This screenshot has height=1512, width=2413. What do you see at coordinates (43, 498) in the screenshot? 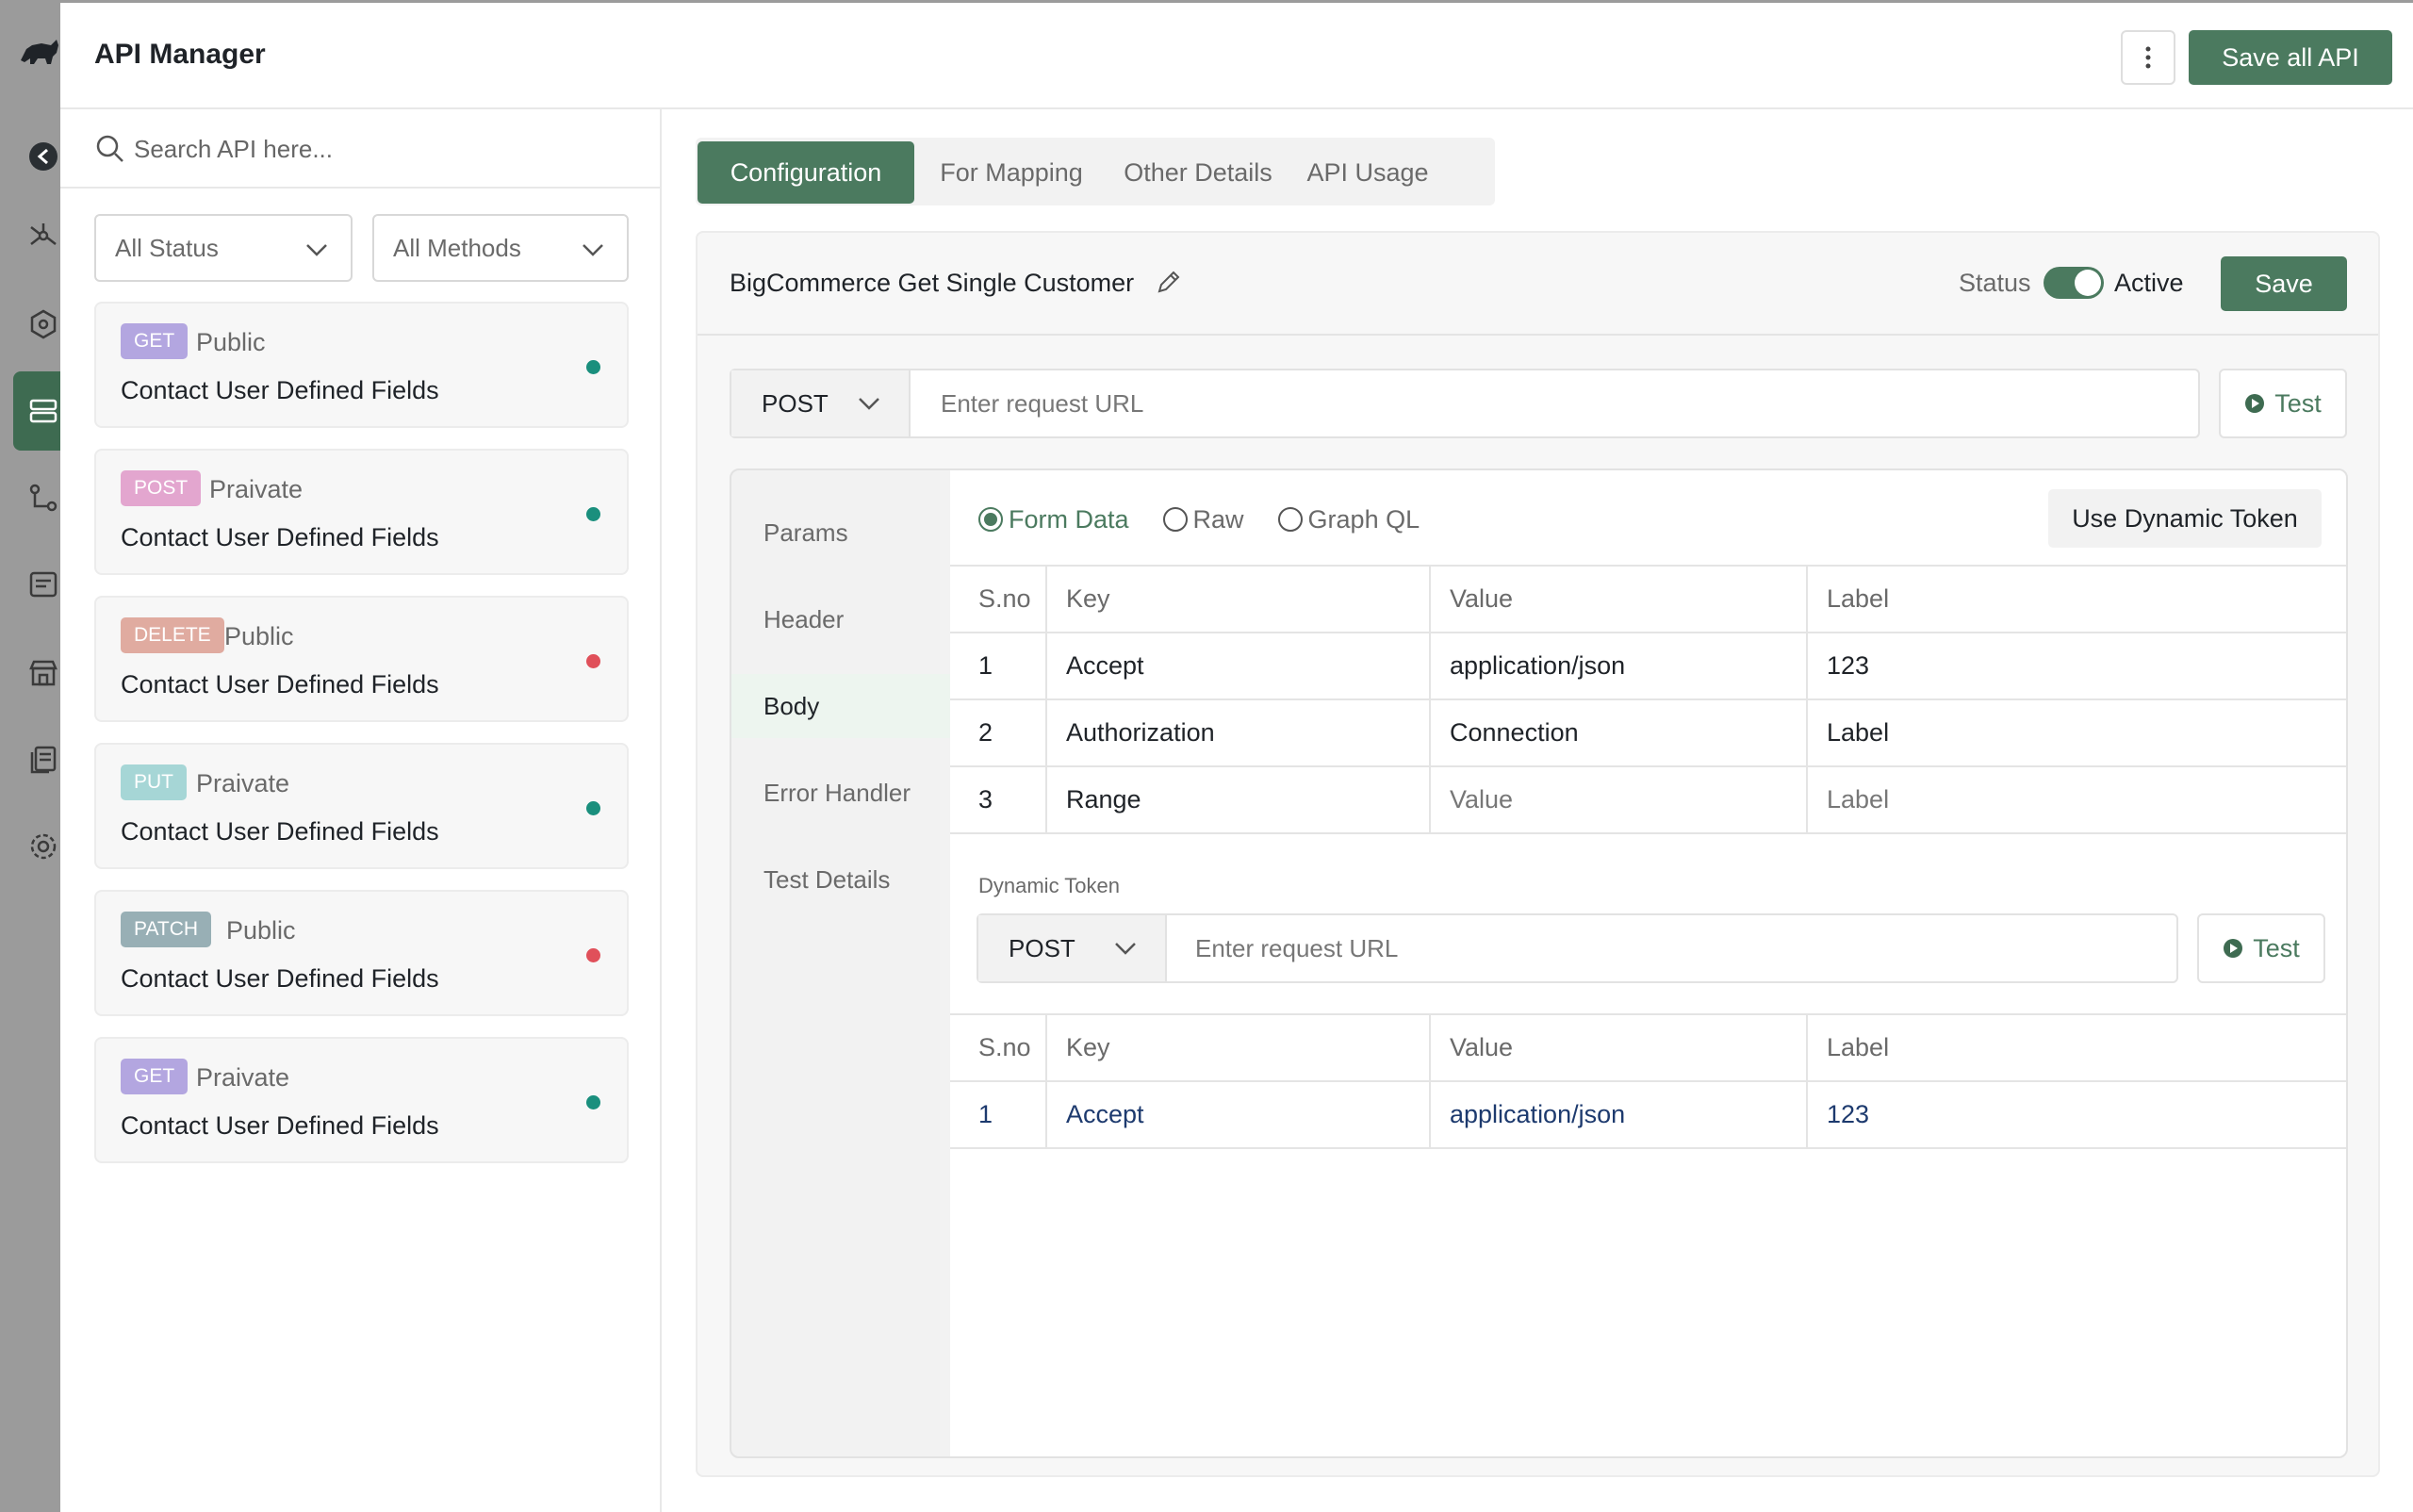
I see `flow-icon` at bounding box center [43, 498].